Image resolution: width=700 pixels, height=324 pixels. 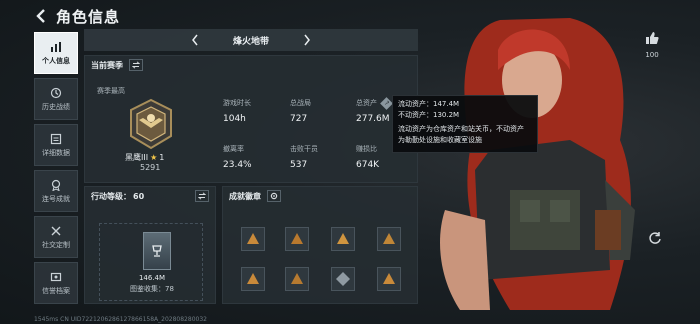 What do you see at coordinates (366, 103) in the screenshot?
I see `stat-label-text: 总资产` at bounding box center [366, 103].